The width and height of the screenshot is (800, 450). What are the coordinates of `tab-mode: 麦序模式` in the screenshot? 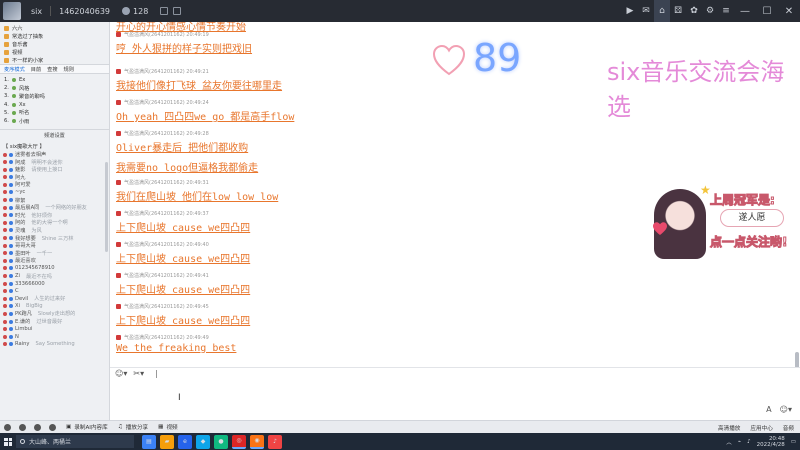 It's located at (14, 69).